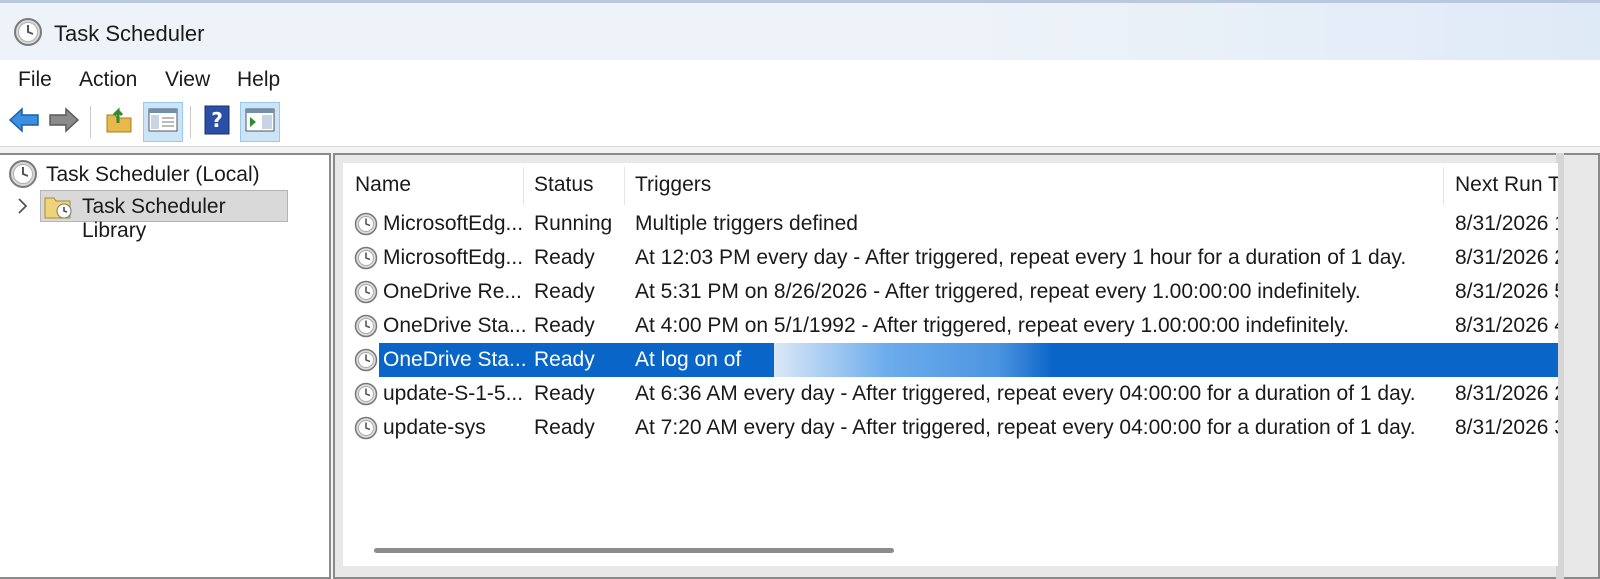  What do you see at coordinates (28, 34) in the screenshot?
I see `task-scheduler-clock-icon` at bounding box center [28, 34].